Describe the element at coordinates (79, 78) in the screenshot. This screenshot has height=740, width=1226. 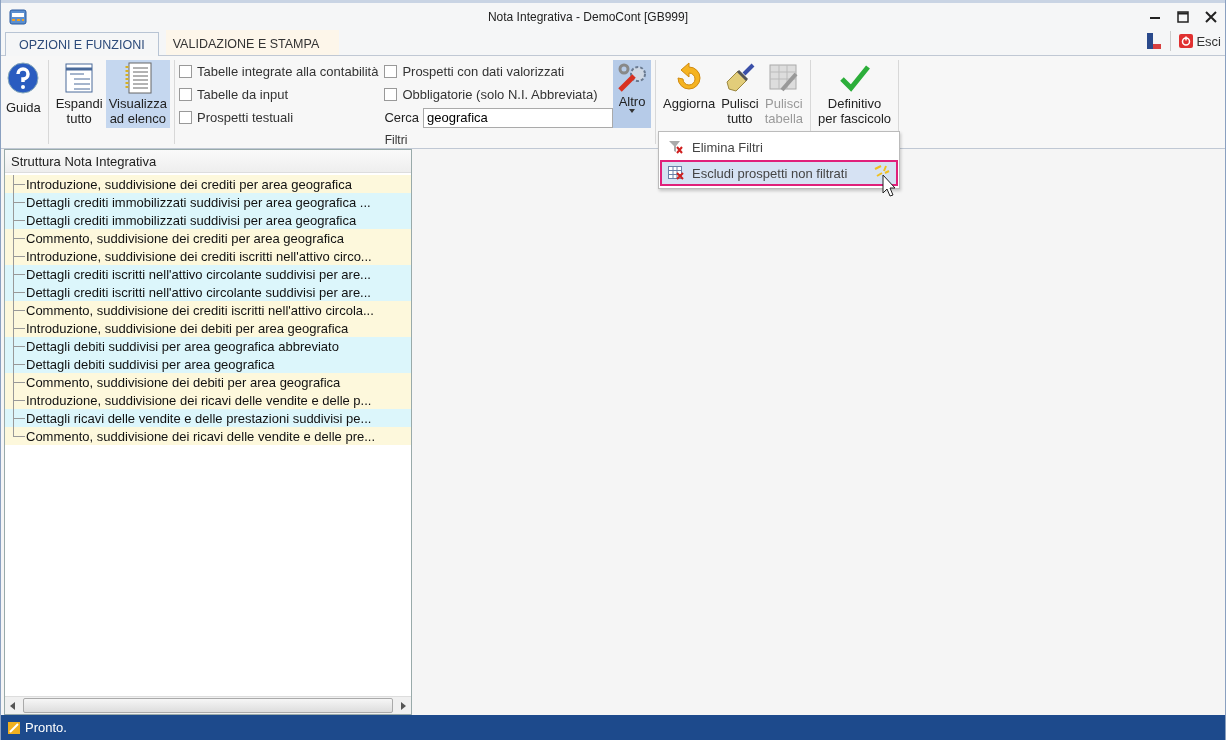
I see `tree-list-icon` at that location.